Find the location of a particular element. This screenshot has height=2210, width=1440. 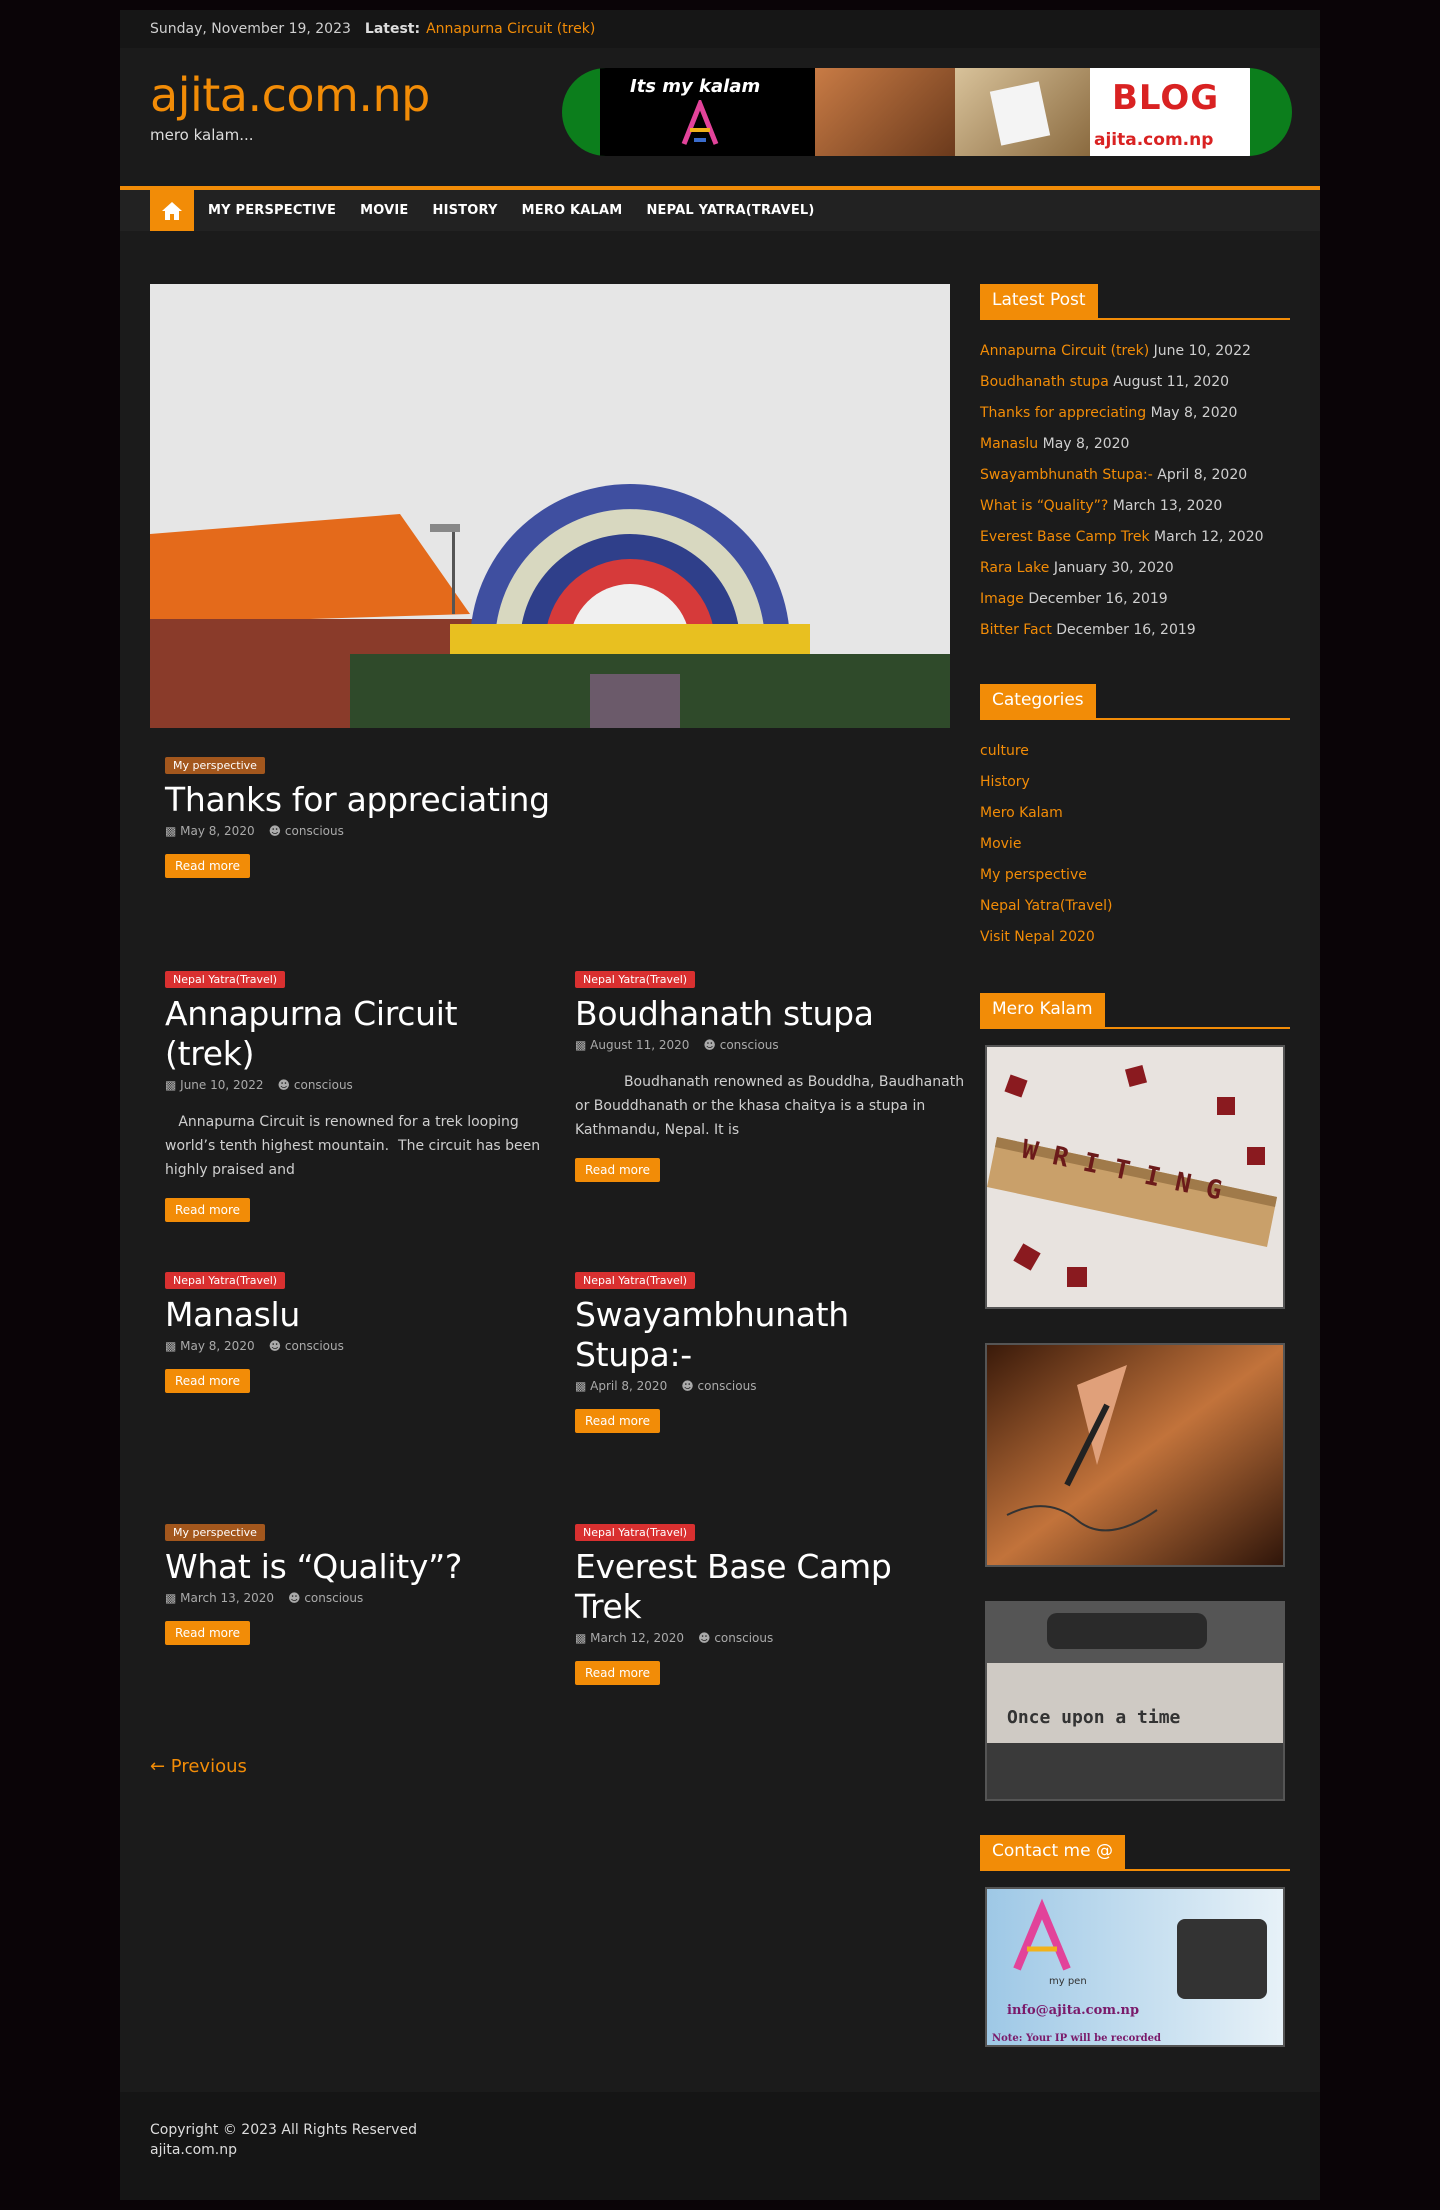

post-meta: ▩ June 10, 2022 ☻ conscious is located at coordinates (360, 1085).